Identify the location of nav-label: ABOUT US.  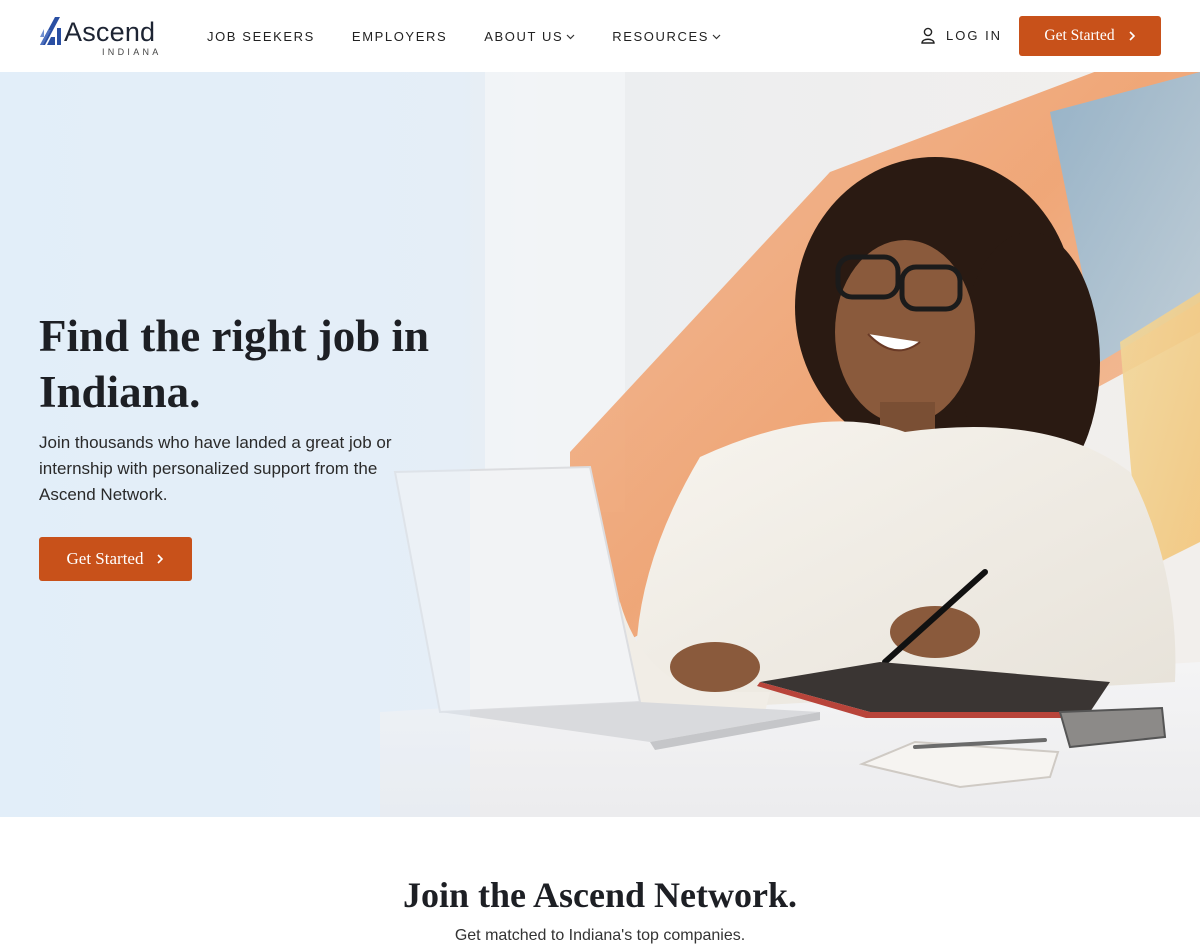
(524, 36).